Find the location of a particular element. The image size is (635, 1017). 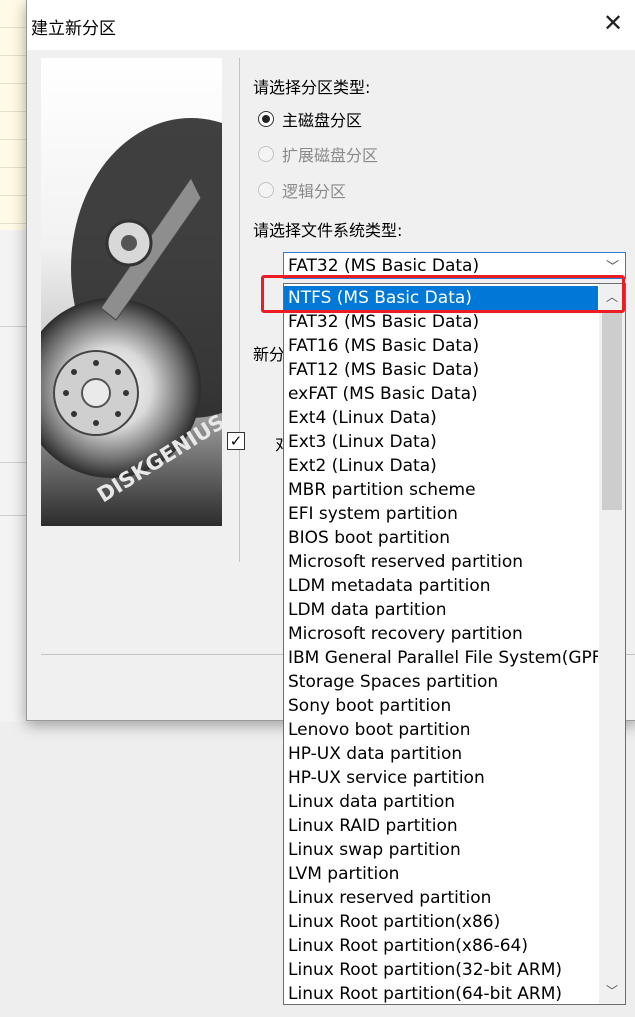

filesystem-option: MBR partition scheme is located at coordinates (441, 490).